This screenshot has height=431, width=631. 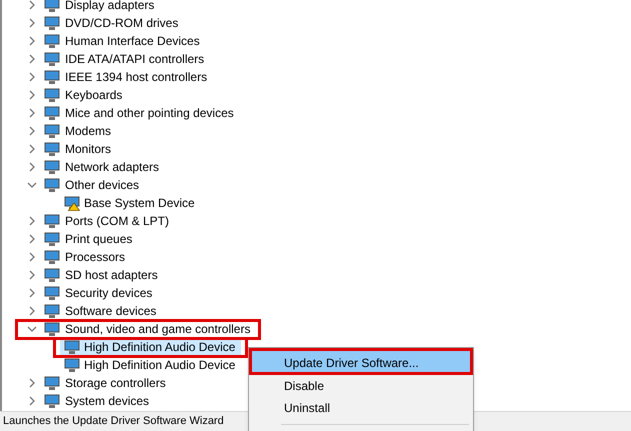 I want to click on tree-item: Other devices, so click(x=102, y=185).